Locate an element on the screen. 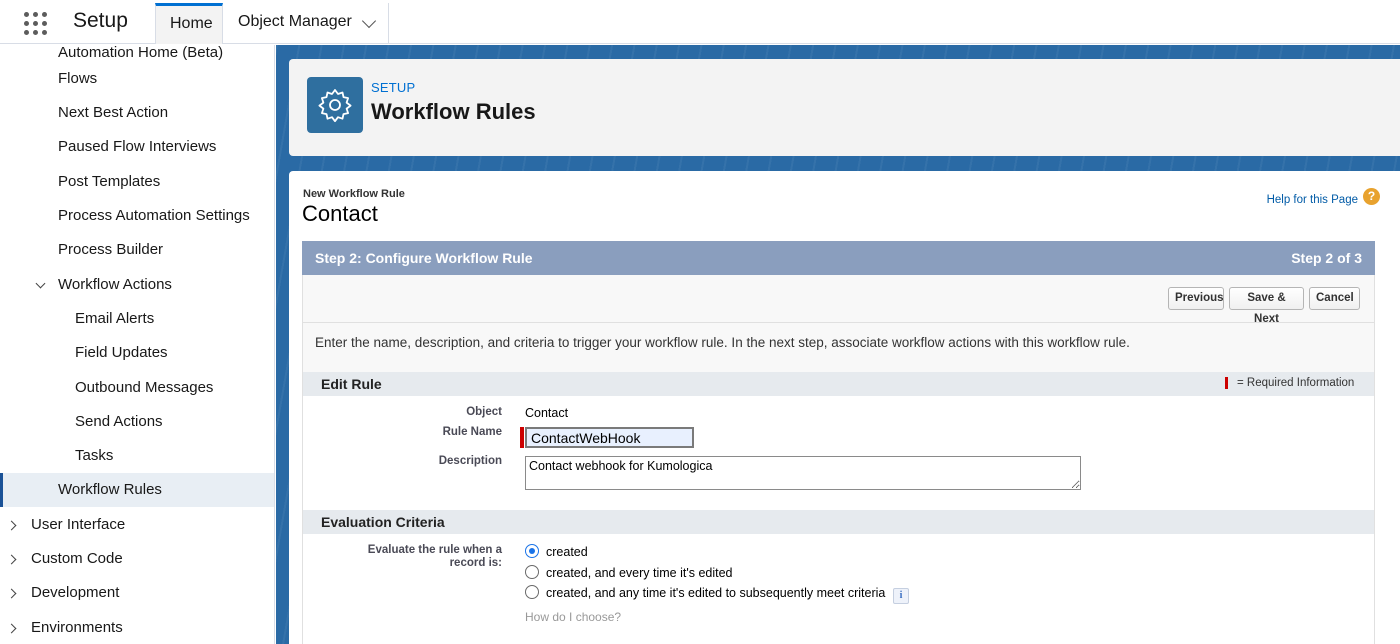  sidebar-item-label: Development is located at coordinates (75, 592).